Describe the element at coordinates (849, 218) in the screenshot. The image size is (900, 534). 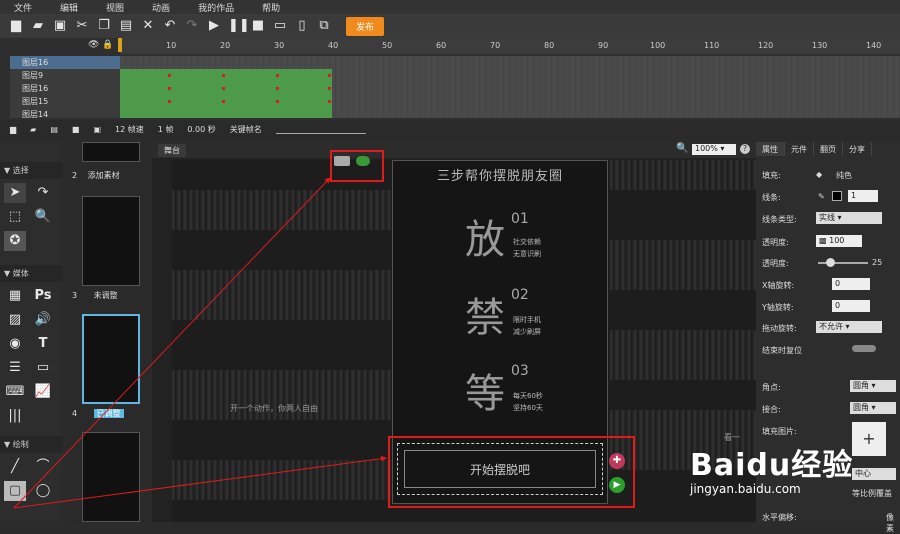
I see `stroke-type-select: 实线 ▾` at that location.